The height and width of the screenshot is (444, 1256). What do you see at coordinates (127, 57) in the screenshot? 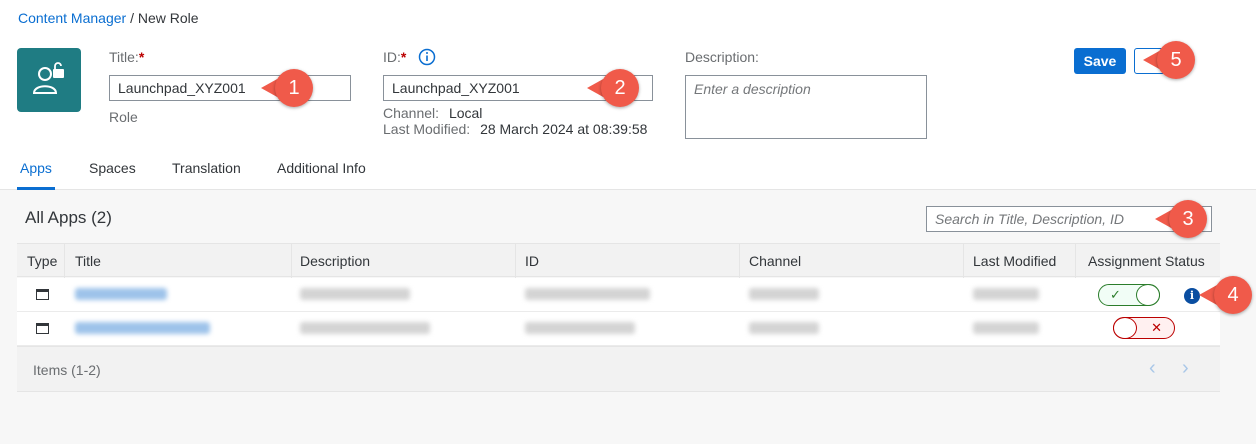
I see `title-label: Title:*` at bounding box center [127, 57].